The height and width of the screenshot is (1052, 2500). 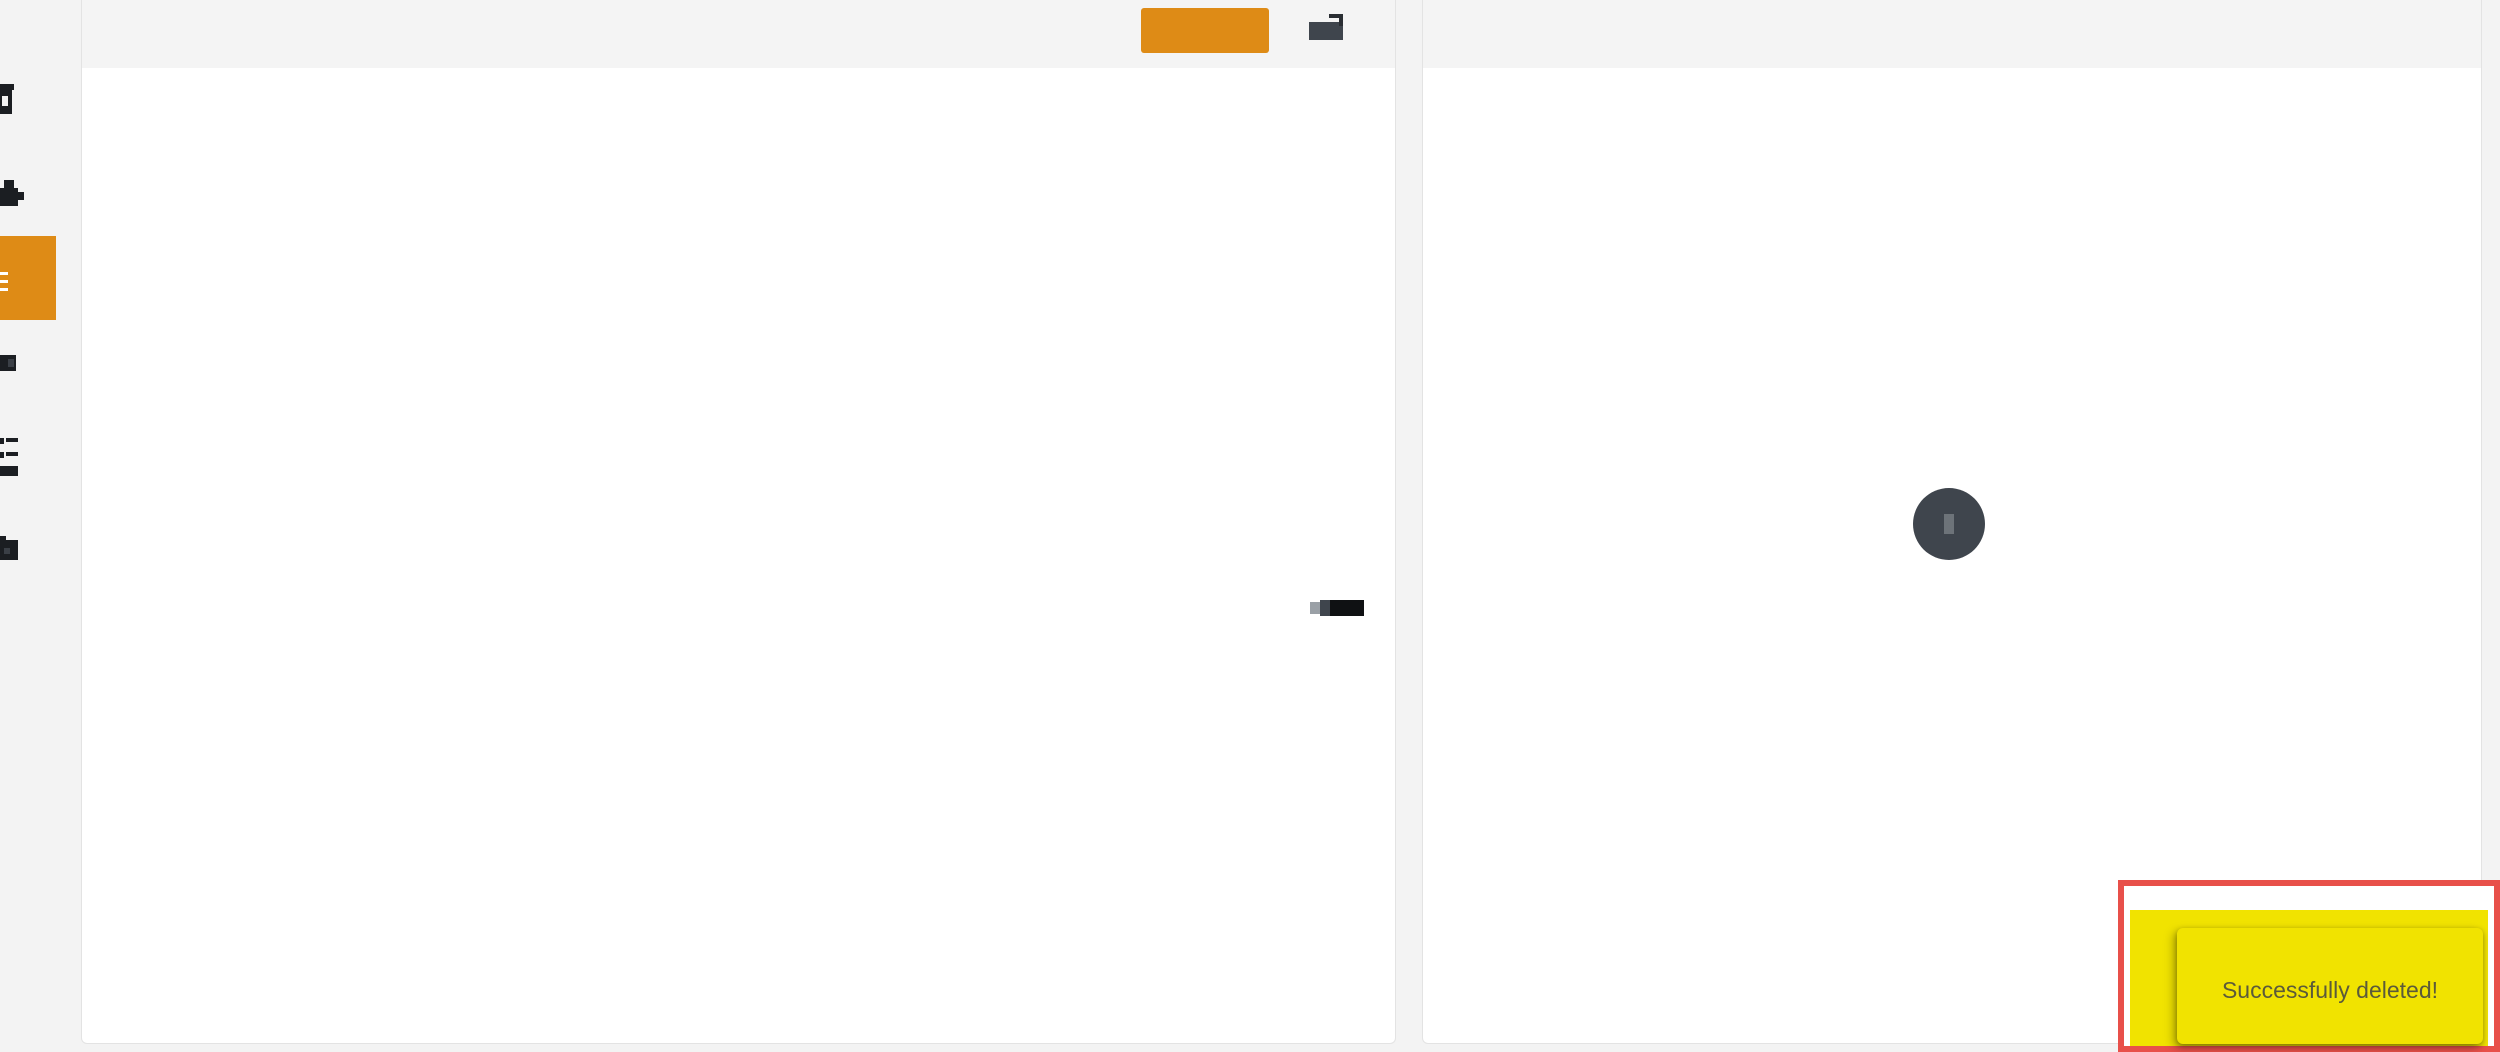 What do you see at coordinates (4, 281) in the screenshot?
I see `list-icon` at bounding box center [4, 281].